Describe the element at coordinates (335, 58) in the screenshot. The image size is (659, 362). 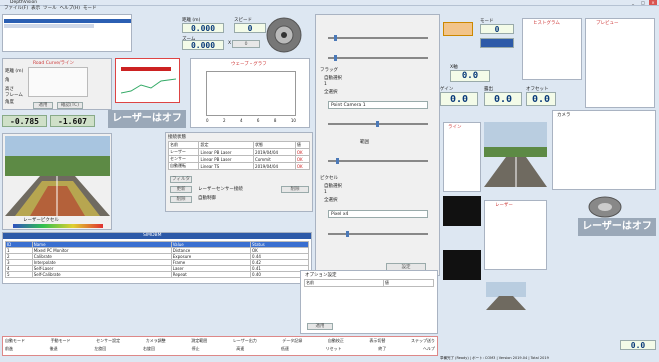
I see `slider-b-thumb` at that location.